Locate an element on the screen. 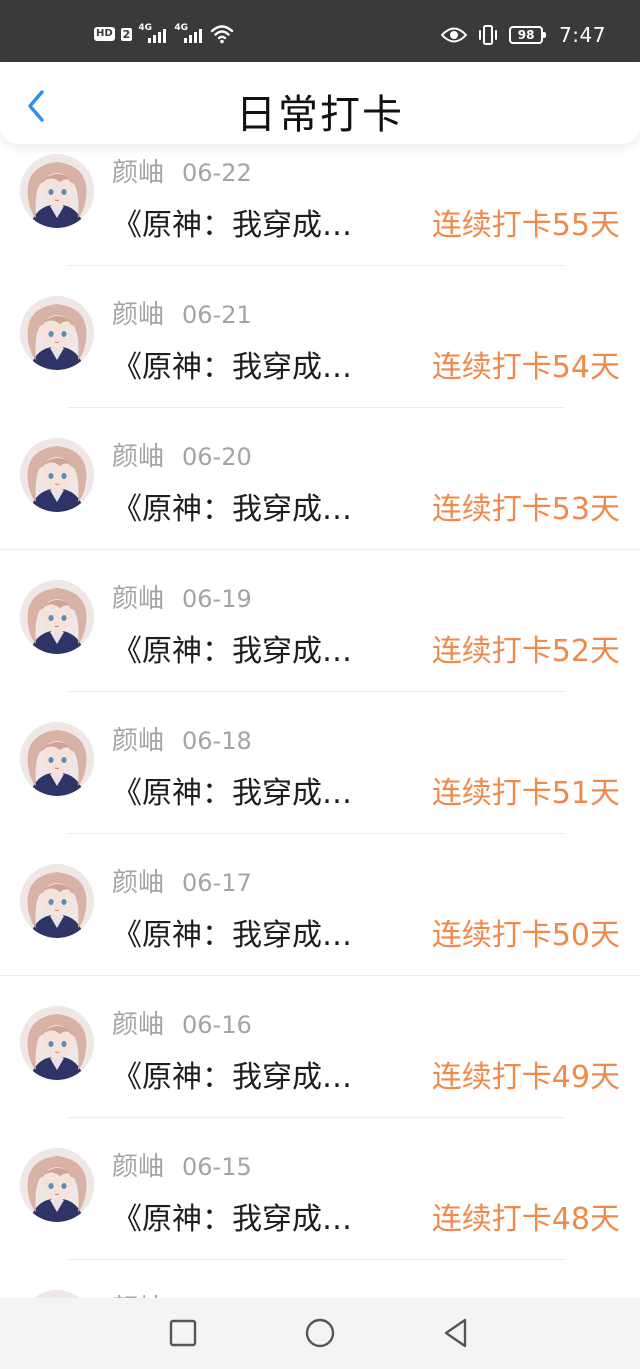  battery-icon: 98 is located at coordinates (528, 35).